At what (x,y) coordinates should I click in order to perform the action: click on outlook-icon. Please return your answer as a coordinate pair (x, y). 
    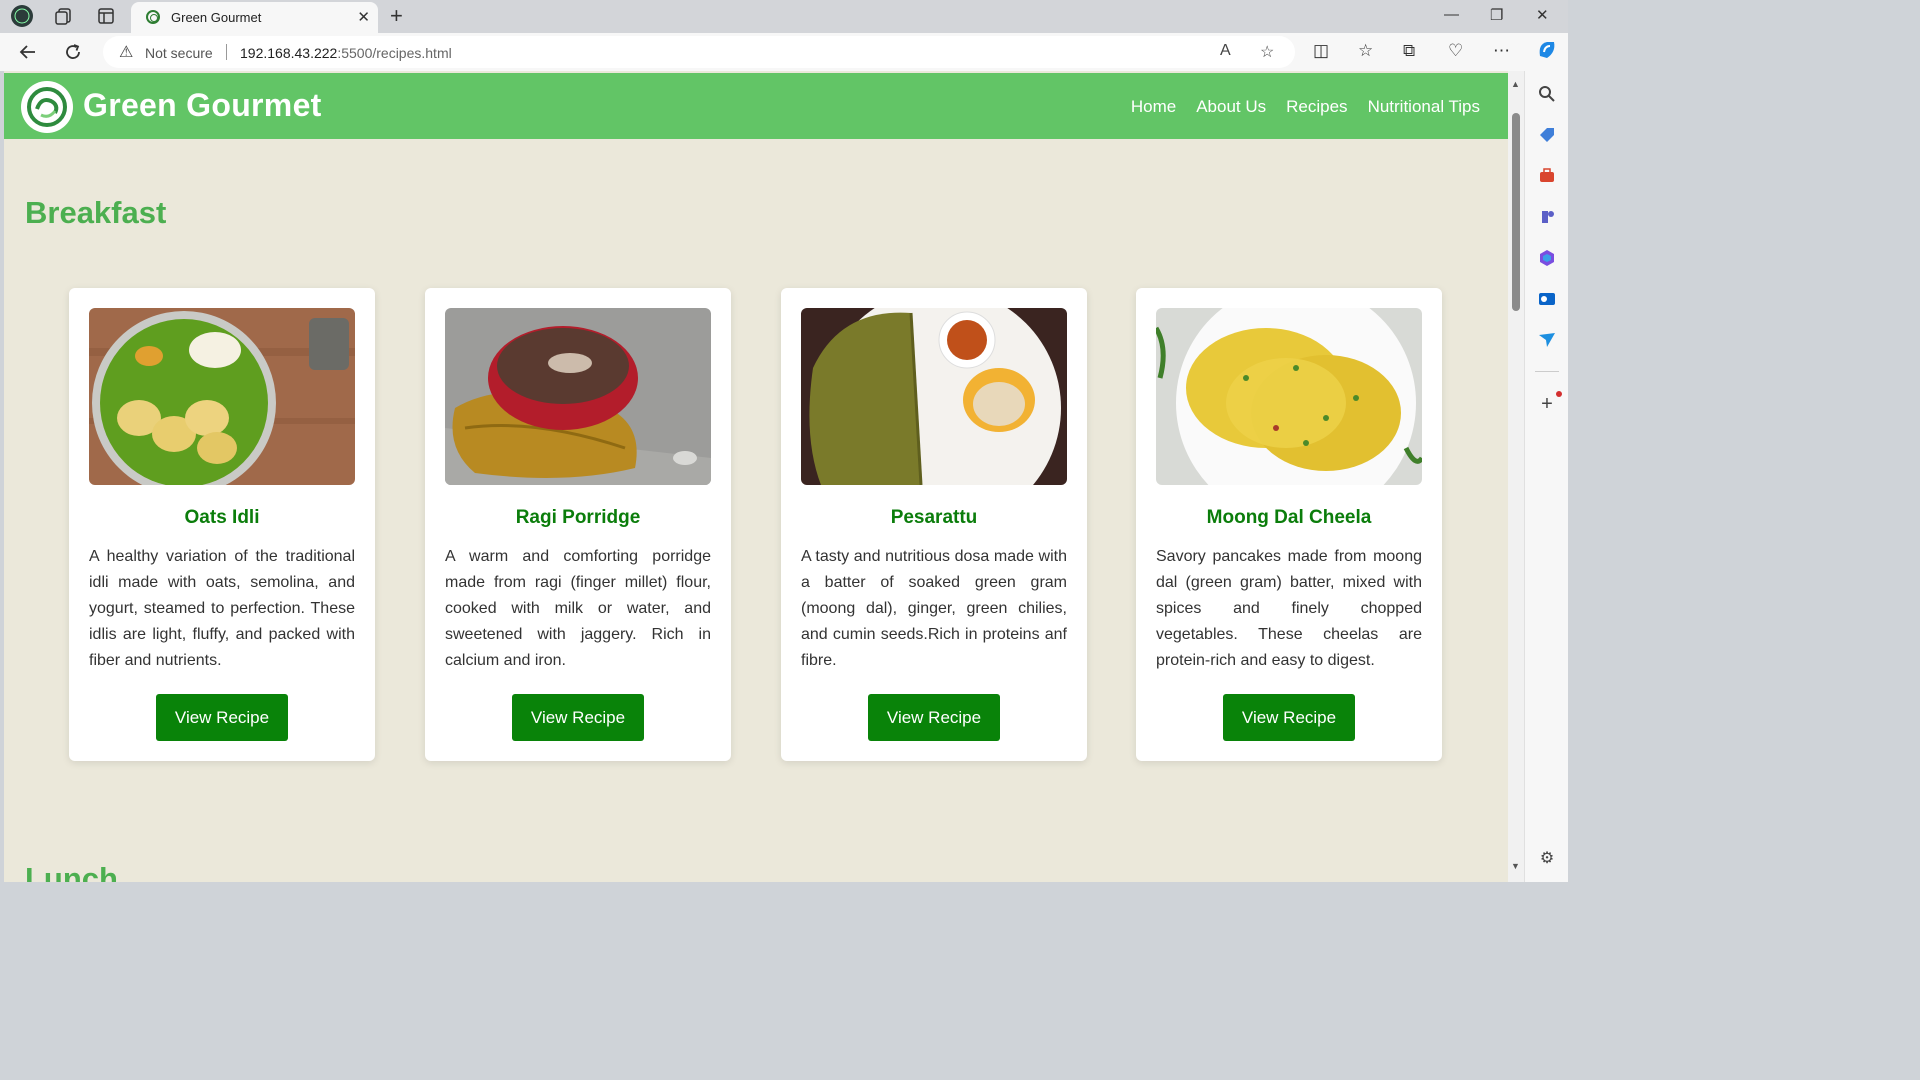
    Looking at the image, I should click on (1547, 299).